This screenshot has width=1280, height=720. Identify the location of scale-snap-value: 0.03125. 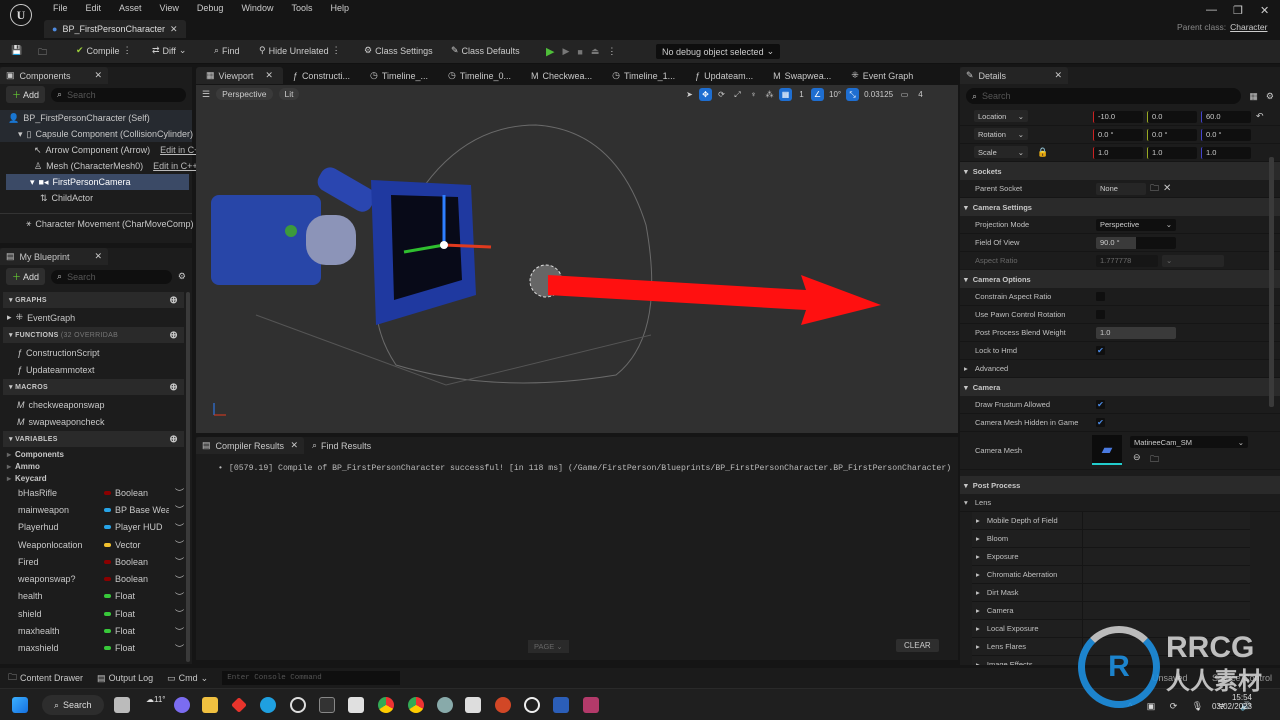
(878, 94).